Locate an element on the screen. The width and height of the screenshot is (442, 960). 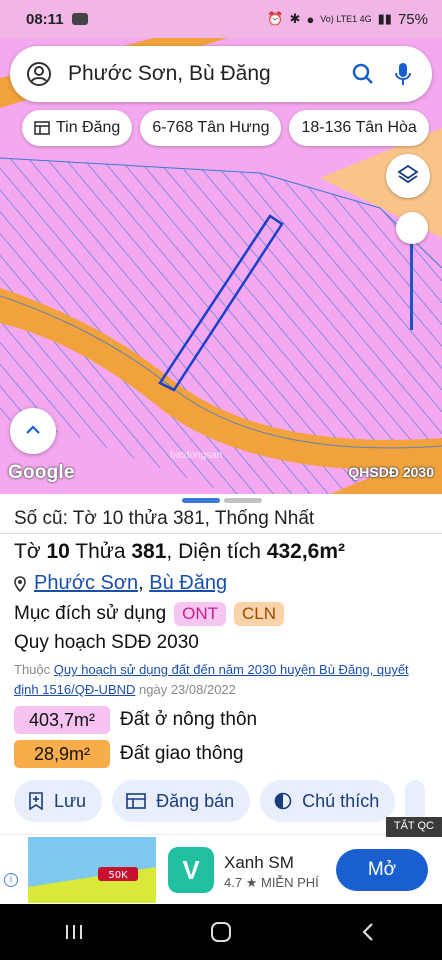
area-value-box: 28,9m² is located at coordinates (62, 754).